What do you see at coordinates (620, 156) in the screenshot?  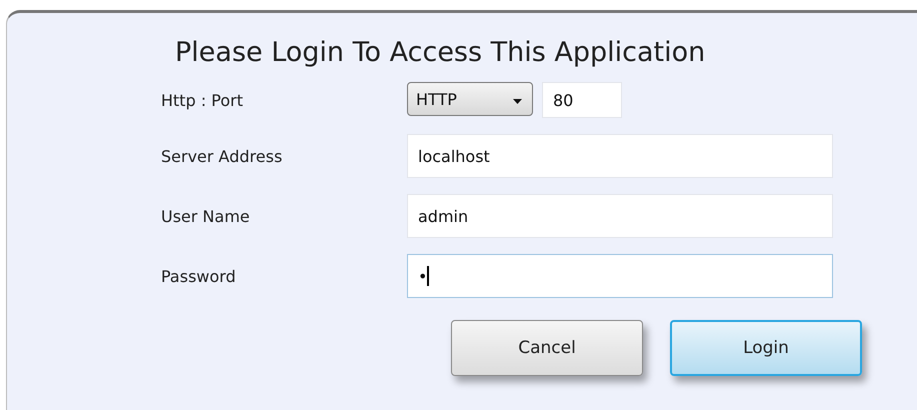 I see `input-field: localhost` at bounding box center [620, 156].